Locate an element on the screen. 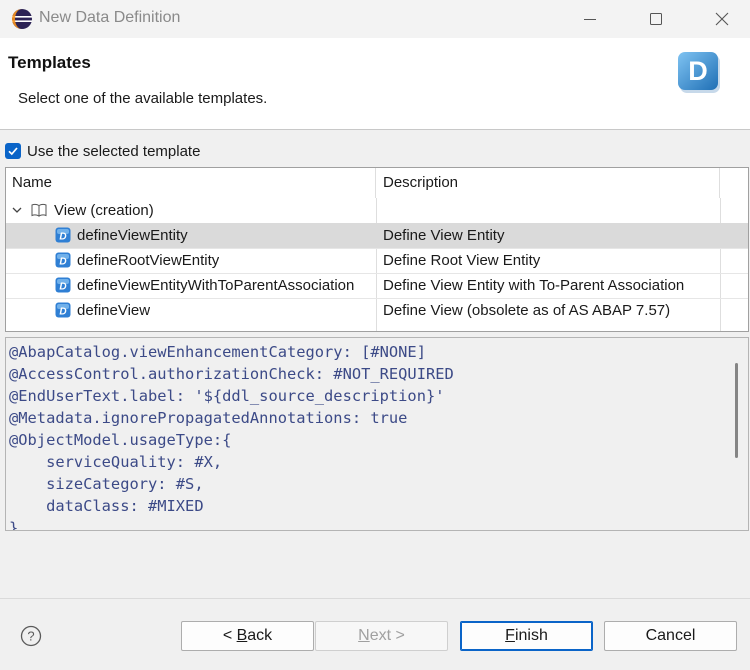  ddl-wizard-logo-icon: D is located at coordinates (699, 72).